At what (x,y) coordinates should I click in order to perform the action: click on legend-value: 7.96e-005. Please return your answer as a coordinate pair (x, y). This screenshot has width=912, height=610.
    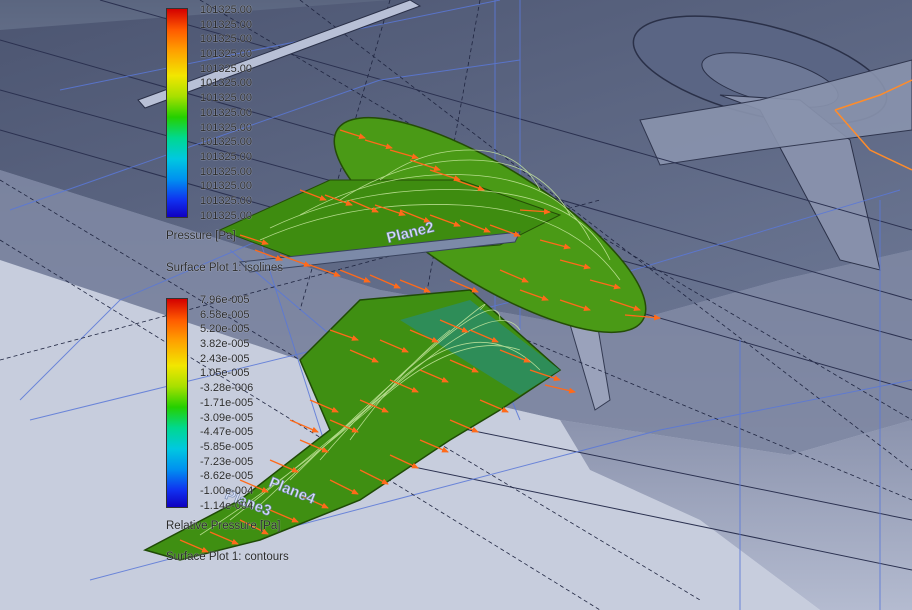
    Looking at the image, I should click on (225, 300).